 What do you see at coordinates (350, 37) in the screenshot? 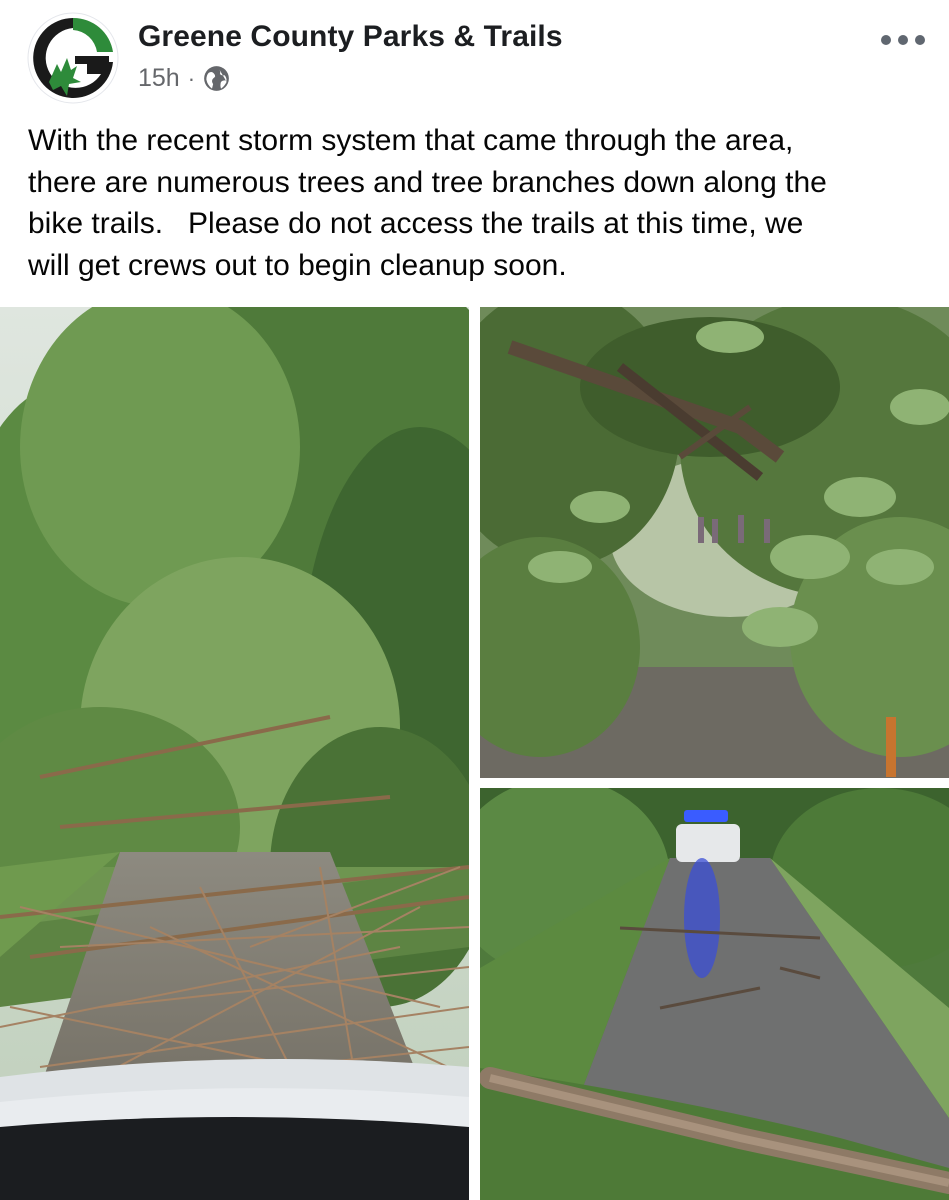
I see `page-name: Greene County Parks & Trails` at bounding box center [350, 37].